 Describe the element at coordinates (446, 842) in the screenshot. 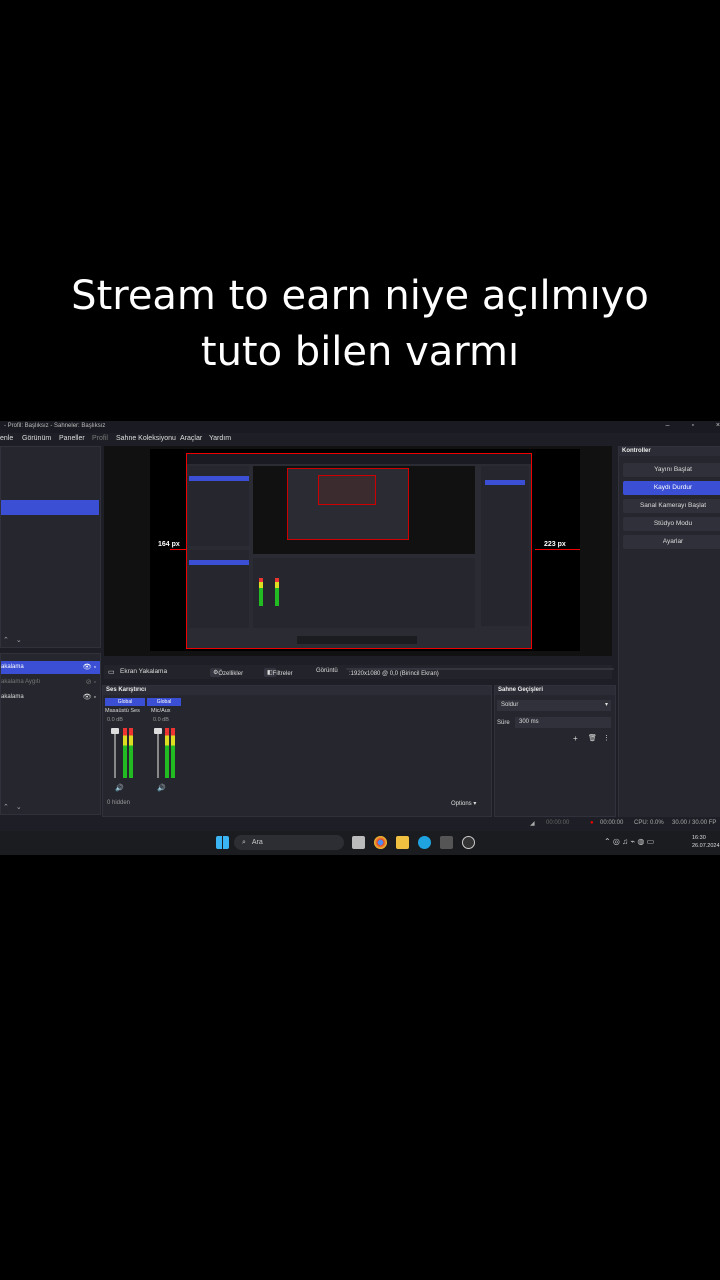

I see `capture-app-icon` at that location.